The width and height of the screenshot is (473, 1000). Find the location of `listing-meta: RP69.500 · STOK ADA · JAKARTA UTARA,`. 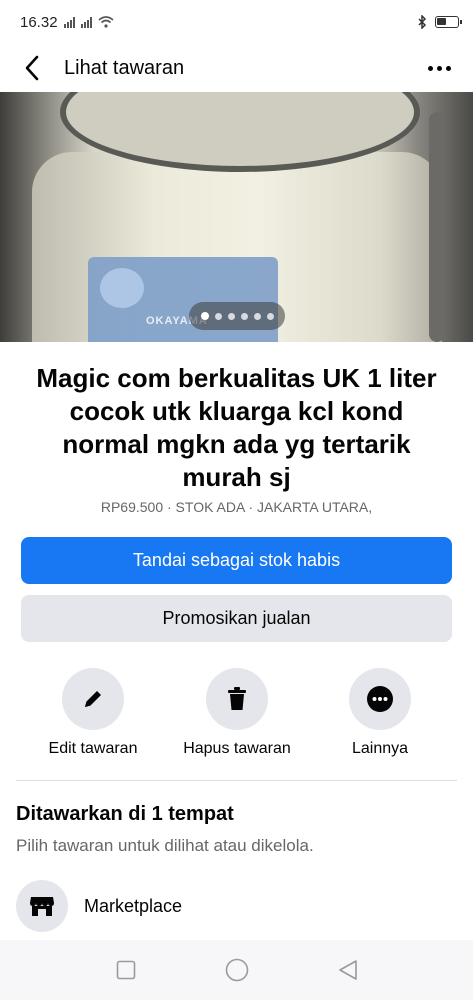

listing-meta: RP69.500 · STOK ADA · JAKARTA UTARA, is located at coordinates (236, 507).